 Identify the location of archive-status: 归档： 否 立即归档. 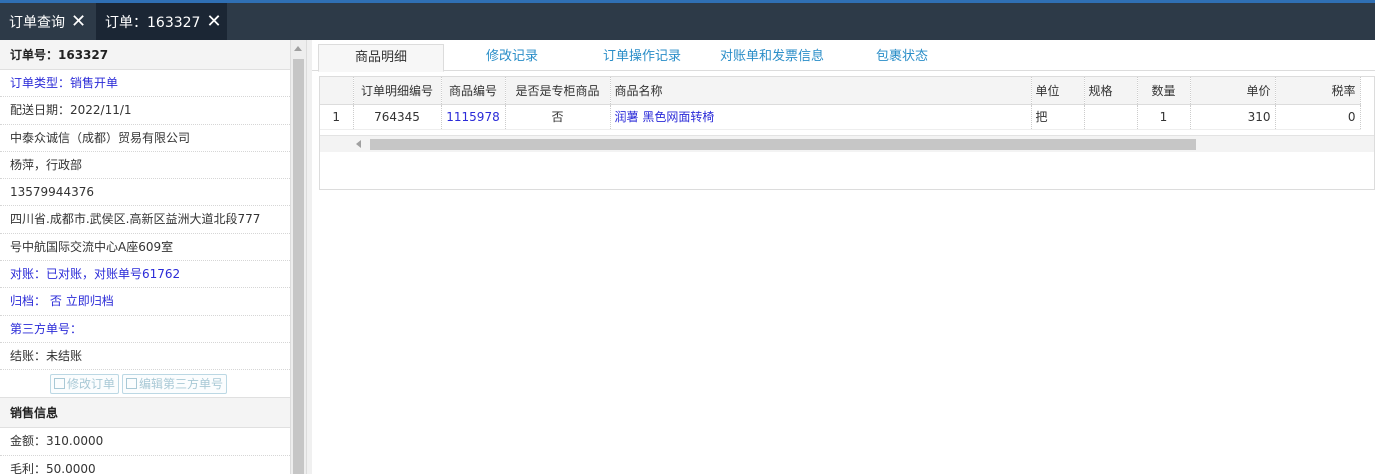
(145, 302).